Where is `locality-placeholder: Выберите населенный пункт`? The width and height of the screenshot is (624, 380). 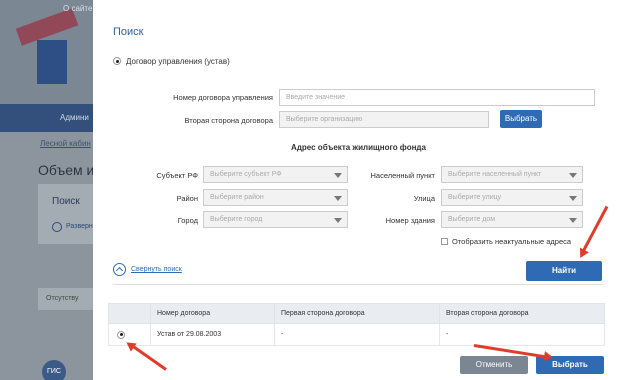
locality-placeholder: Выберите населенный пункт is located at coordinates (495, 174).